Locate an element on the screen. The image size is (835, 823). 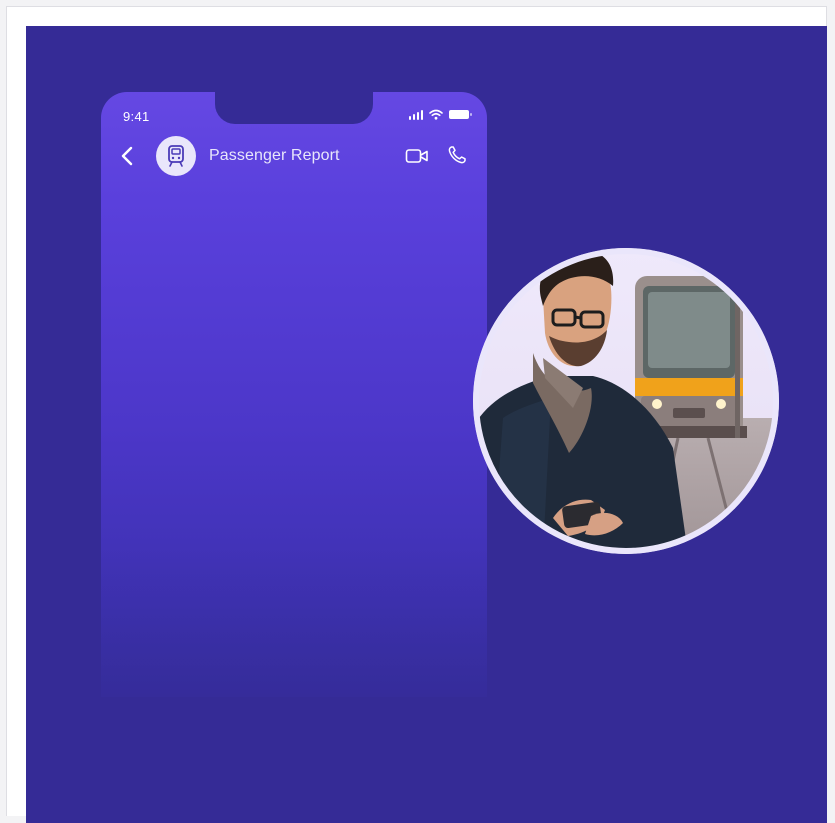
avatar is located at coordinates (176, 156).